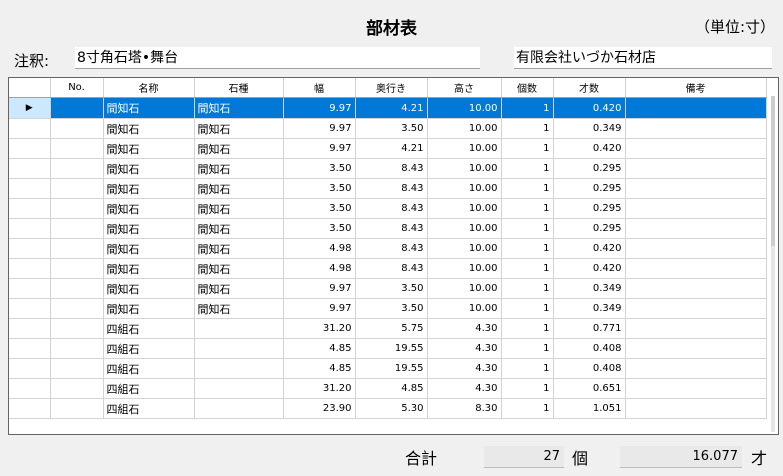 Image resolution: width=783 pixels, height=476 pixels. What do you see at coordinates (643, 58) in the screenshot?
I see `company-field: 有限会社いづか石材店` at bounding box center [643, 58].